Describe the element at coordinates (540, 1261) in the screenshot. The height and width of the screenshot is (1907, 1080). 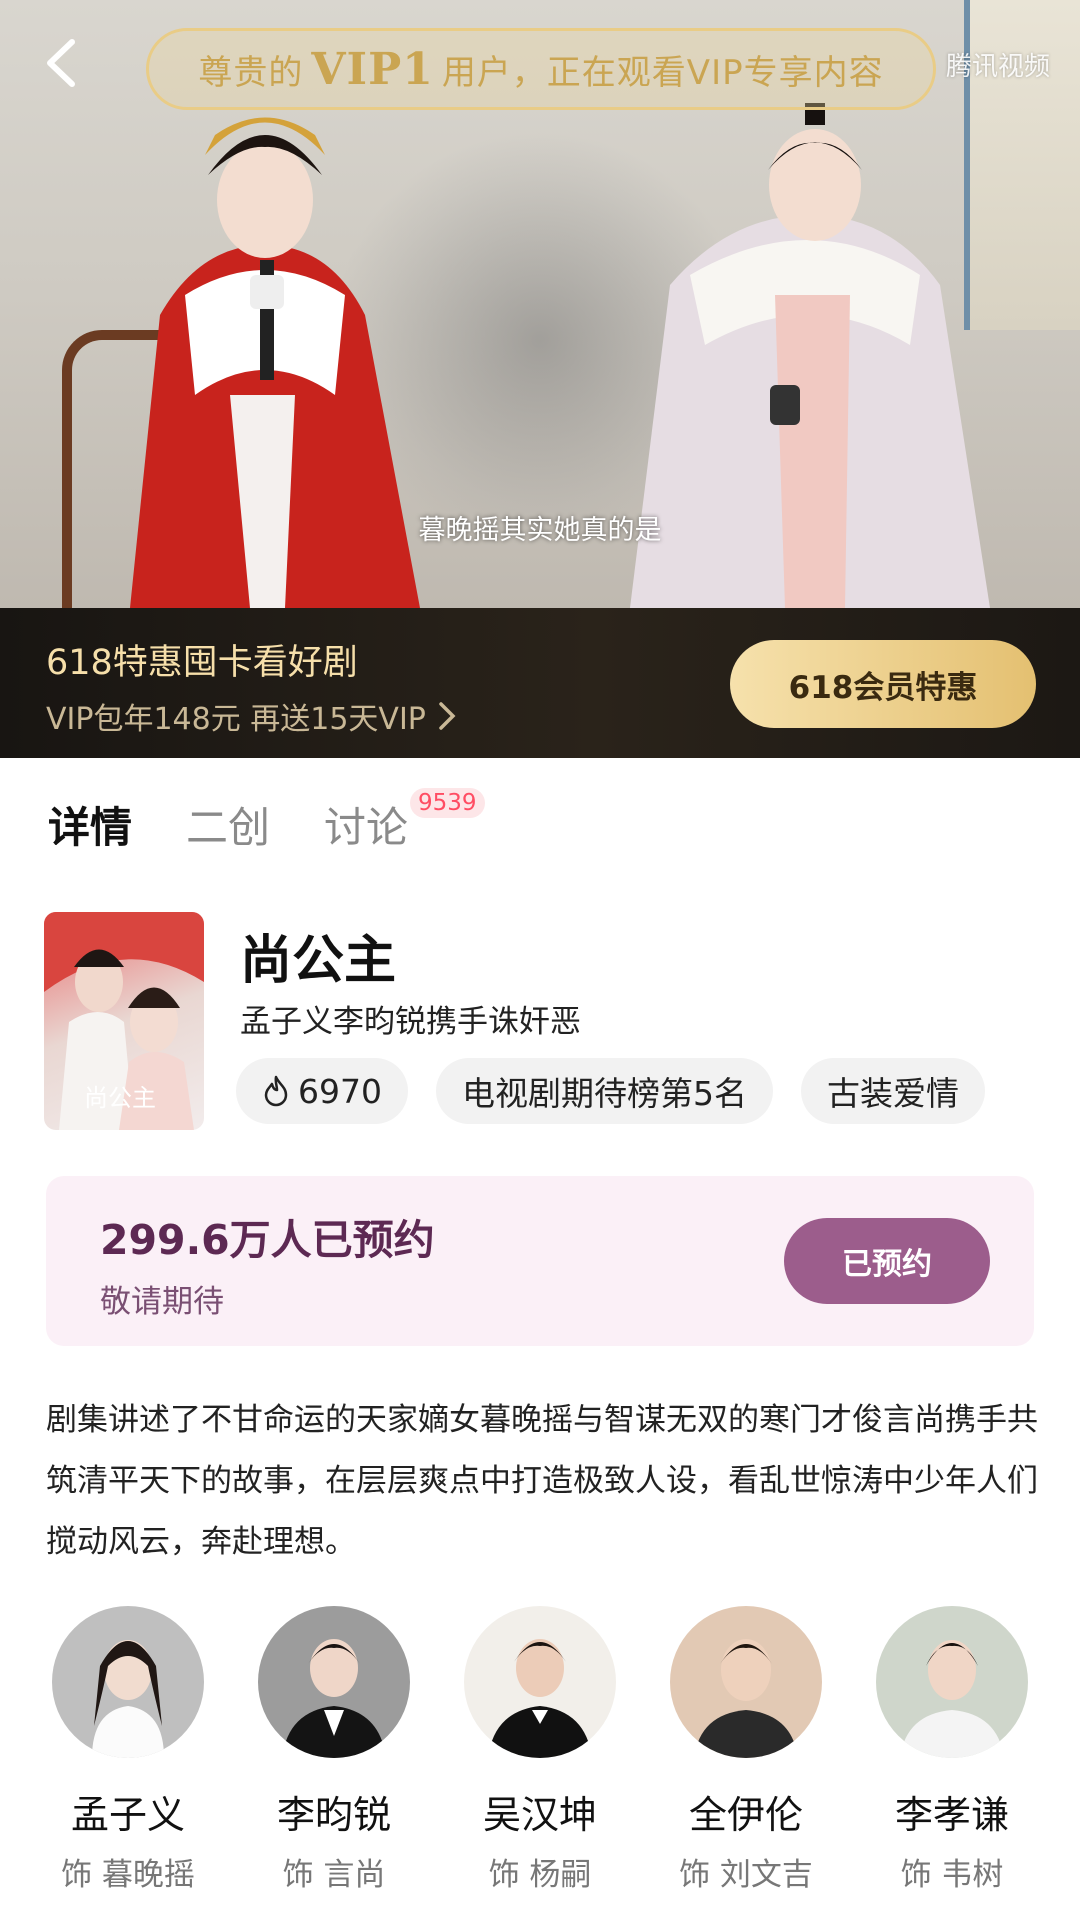
I see `reservation-card: 299.6万人已预约 敬请期待 已预约` at that location.